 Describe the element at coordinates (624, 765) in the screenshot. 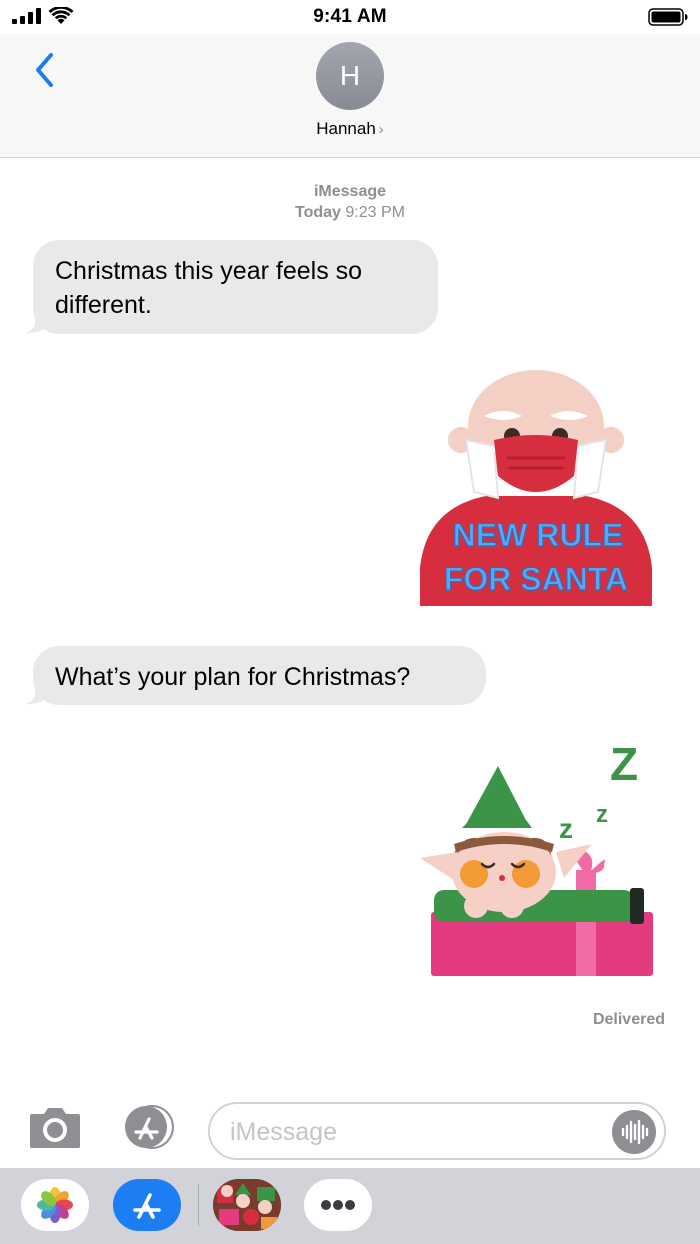

I see `svg-text: Z` at that location.